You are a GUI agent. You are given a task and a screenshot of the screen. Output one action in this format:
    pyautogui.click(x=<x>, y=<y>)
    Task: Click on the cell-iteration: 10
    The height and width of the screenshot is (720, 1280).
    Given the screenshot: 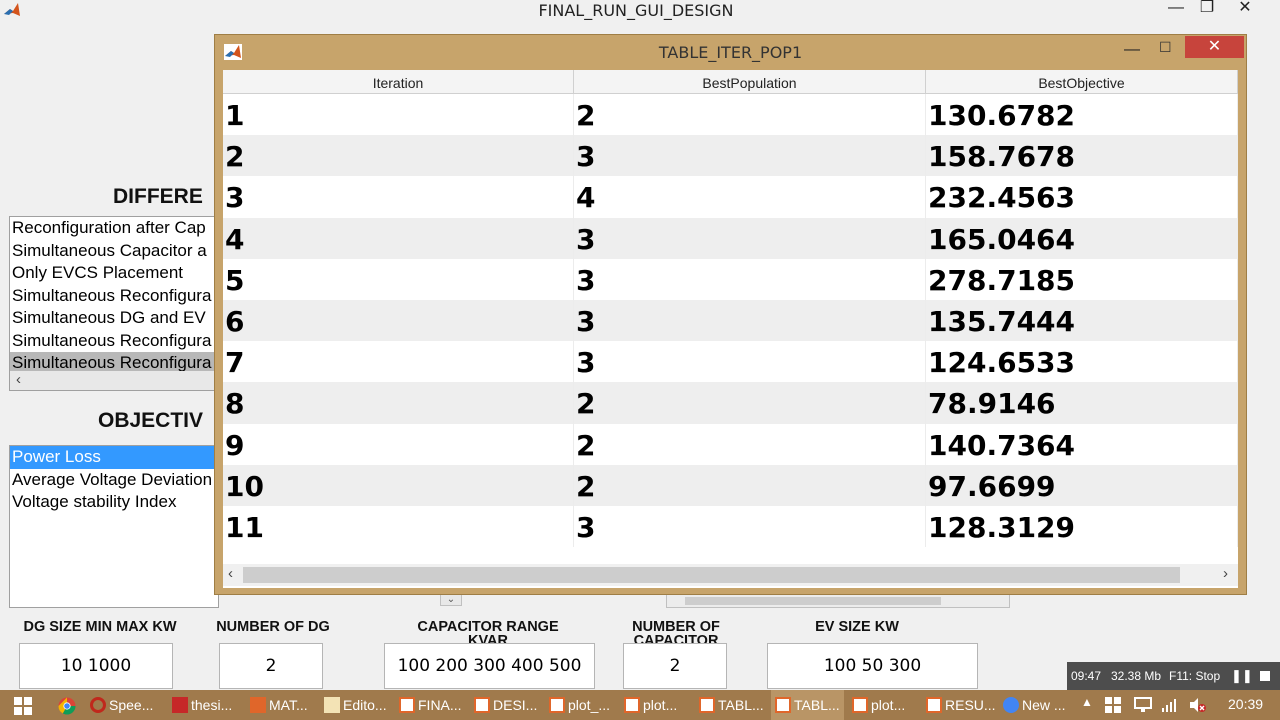 What is the action you would take?
    pyautogui.click(x=398, y=485)
    